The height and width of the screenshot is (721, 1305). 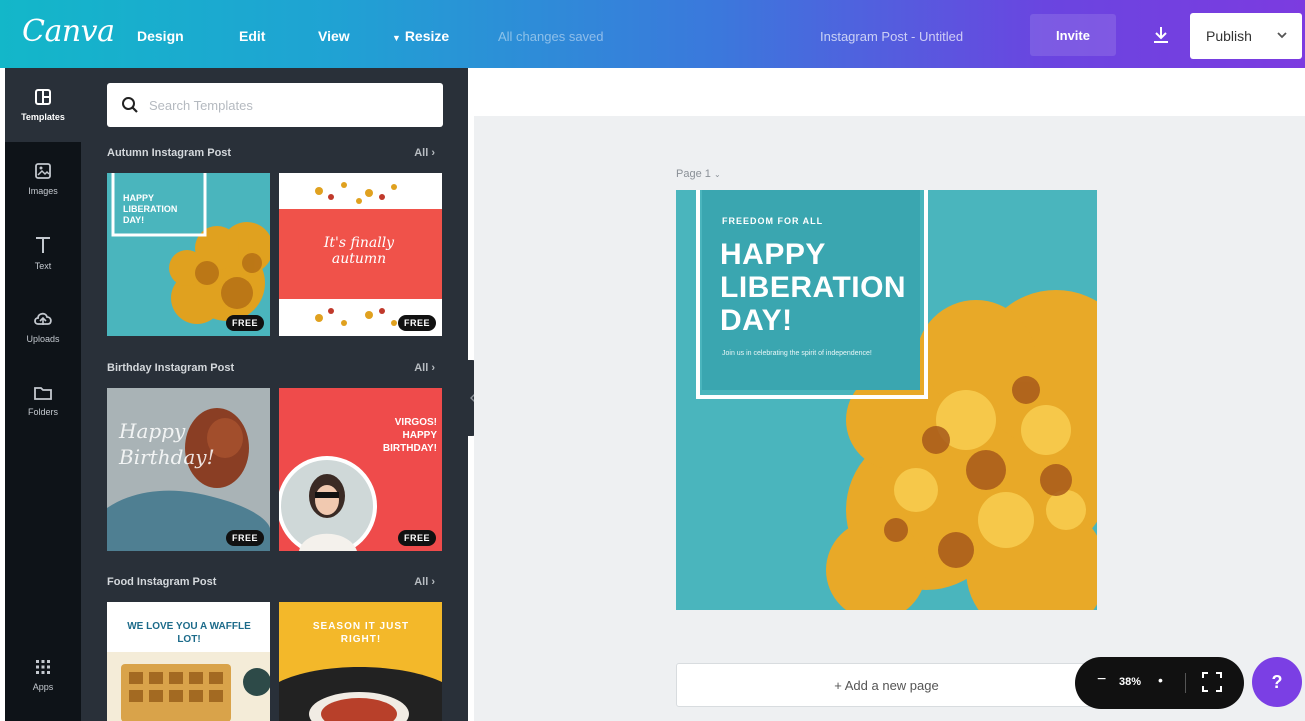 What do you see at coordinates (409, 435) in the screenshot?
I see `thumb-text: VIRGOS! HAPPY BIRTHDAY!` at bounding box center [409, 435].